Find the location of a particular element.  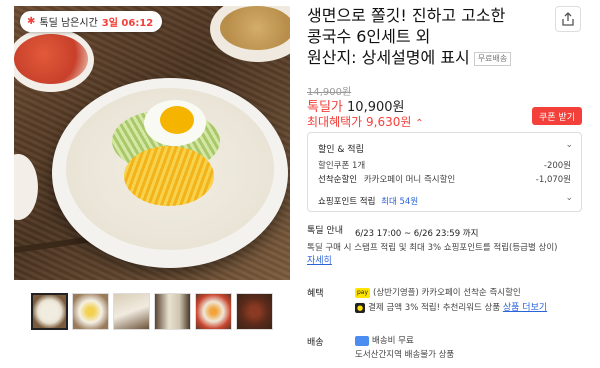

talk-deal-label: 톡딜 안내 is located at coordinates (325, 231).